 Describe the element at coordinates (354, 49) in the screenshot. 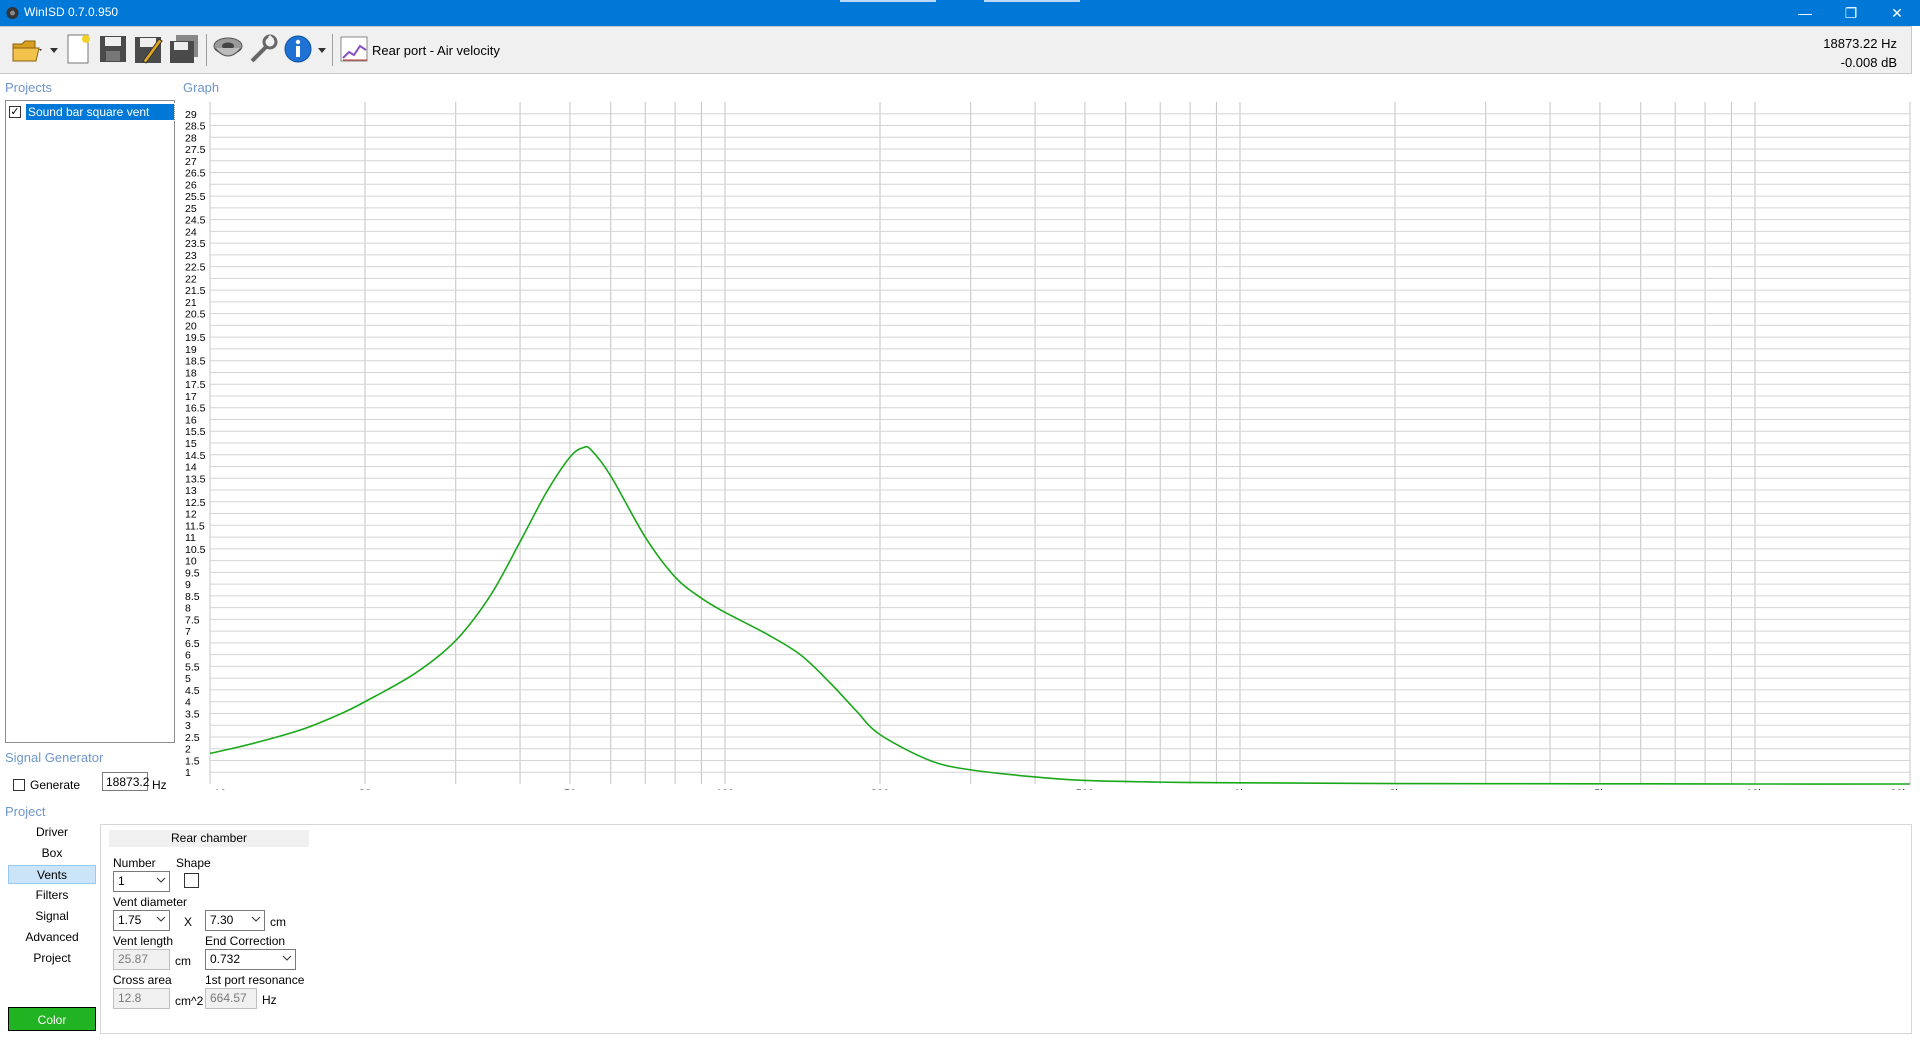

I see `graph-icon` at that location.